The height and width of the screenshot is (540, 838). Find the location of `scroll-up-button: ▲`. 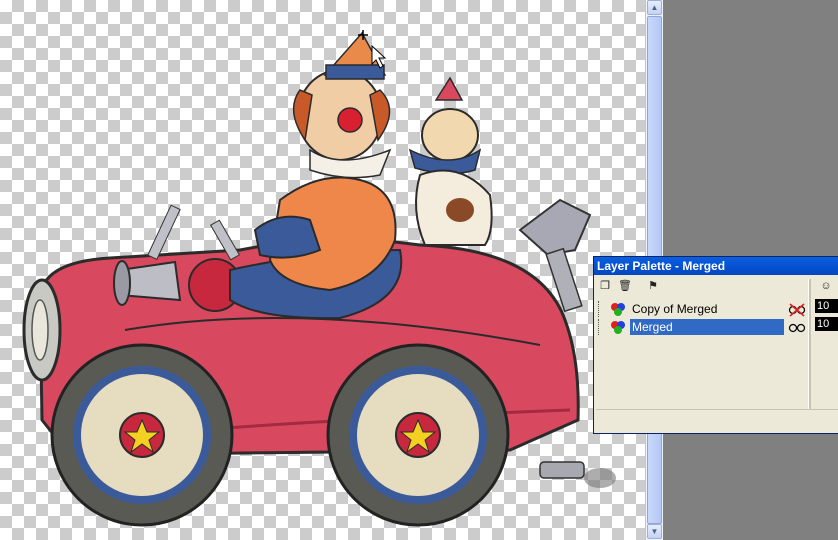

scroll-up-button: ▲ is located at coordinates (654, 7).